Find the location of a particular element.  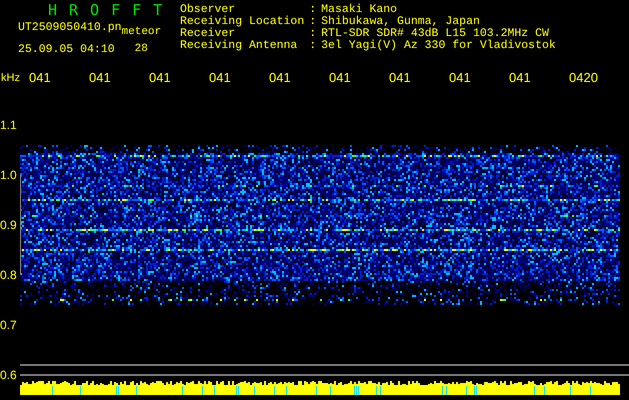

frequency-label: 0.7 is located at coordinates (9, 325).